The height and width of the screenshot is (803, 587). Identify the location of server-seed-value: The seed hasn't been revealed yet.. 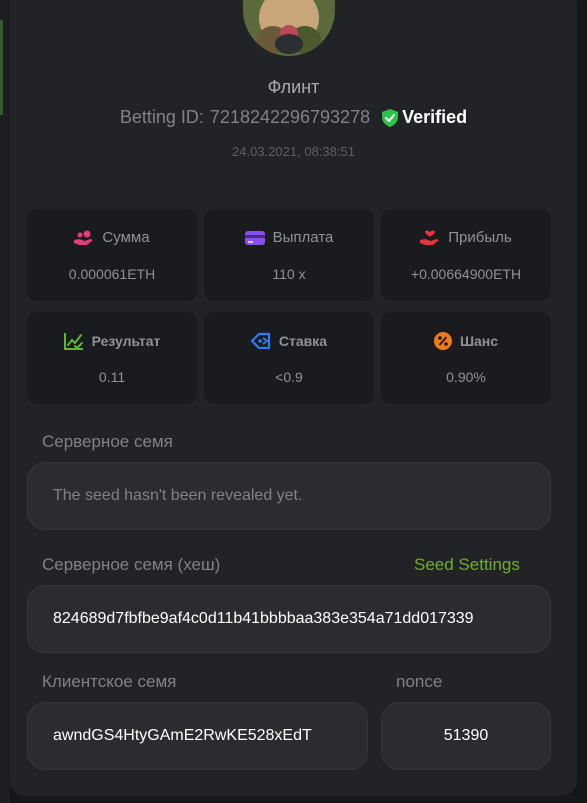
(178, 495).